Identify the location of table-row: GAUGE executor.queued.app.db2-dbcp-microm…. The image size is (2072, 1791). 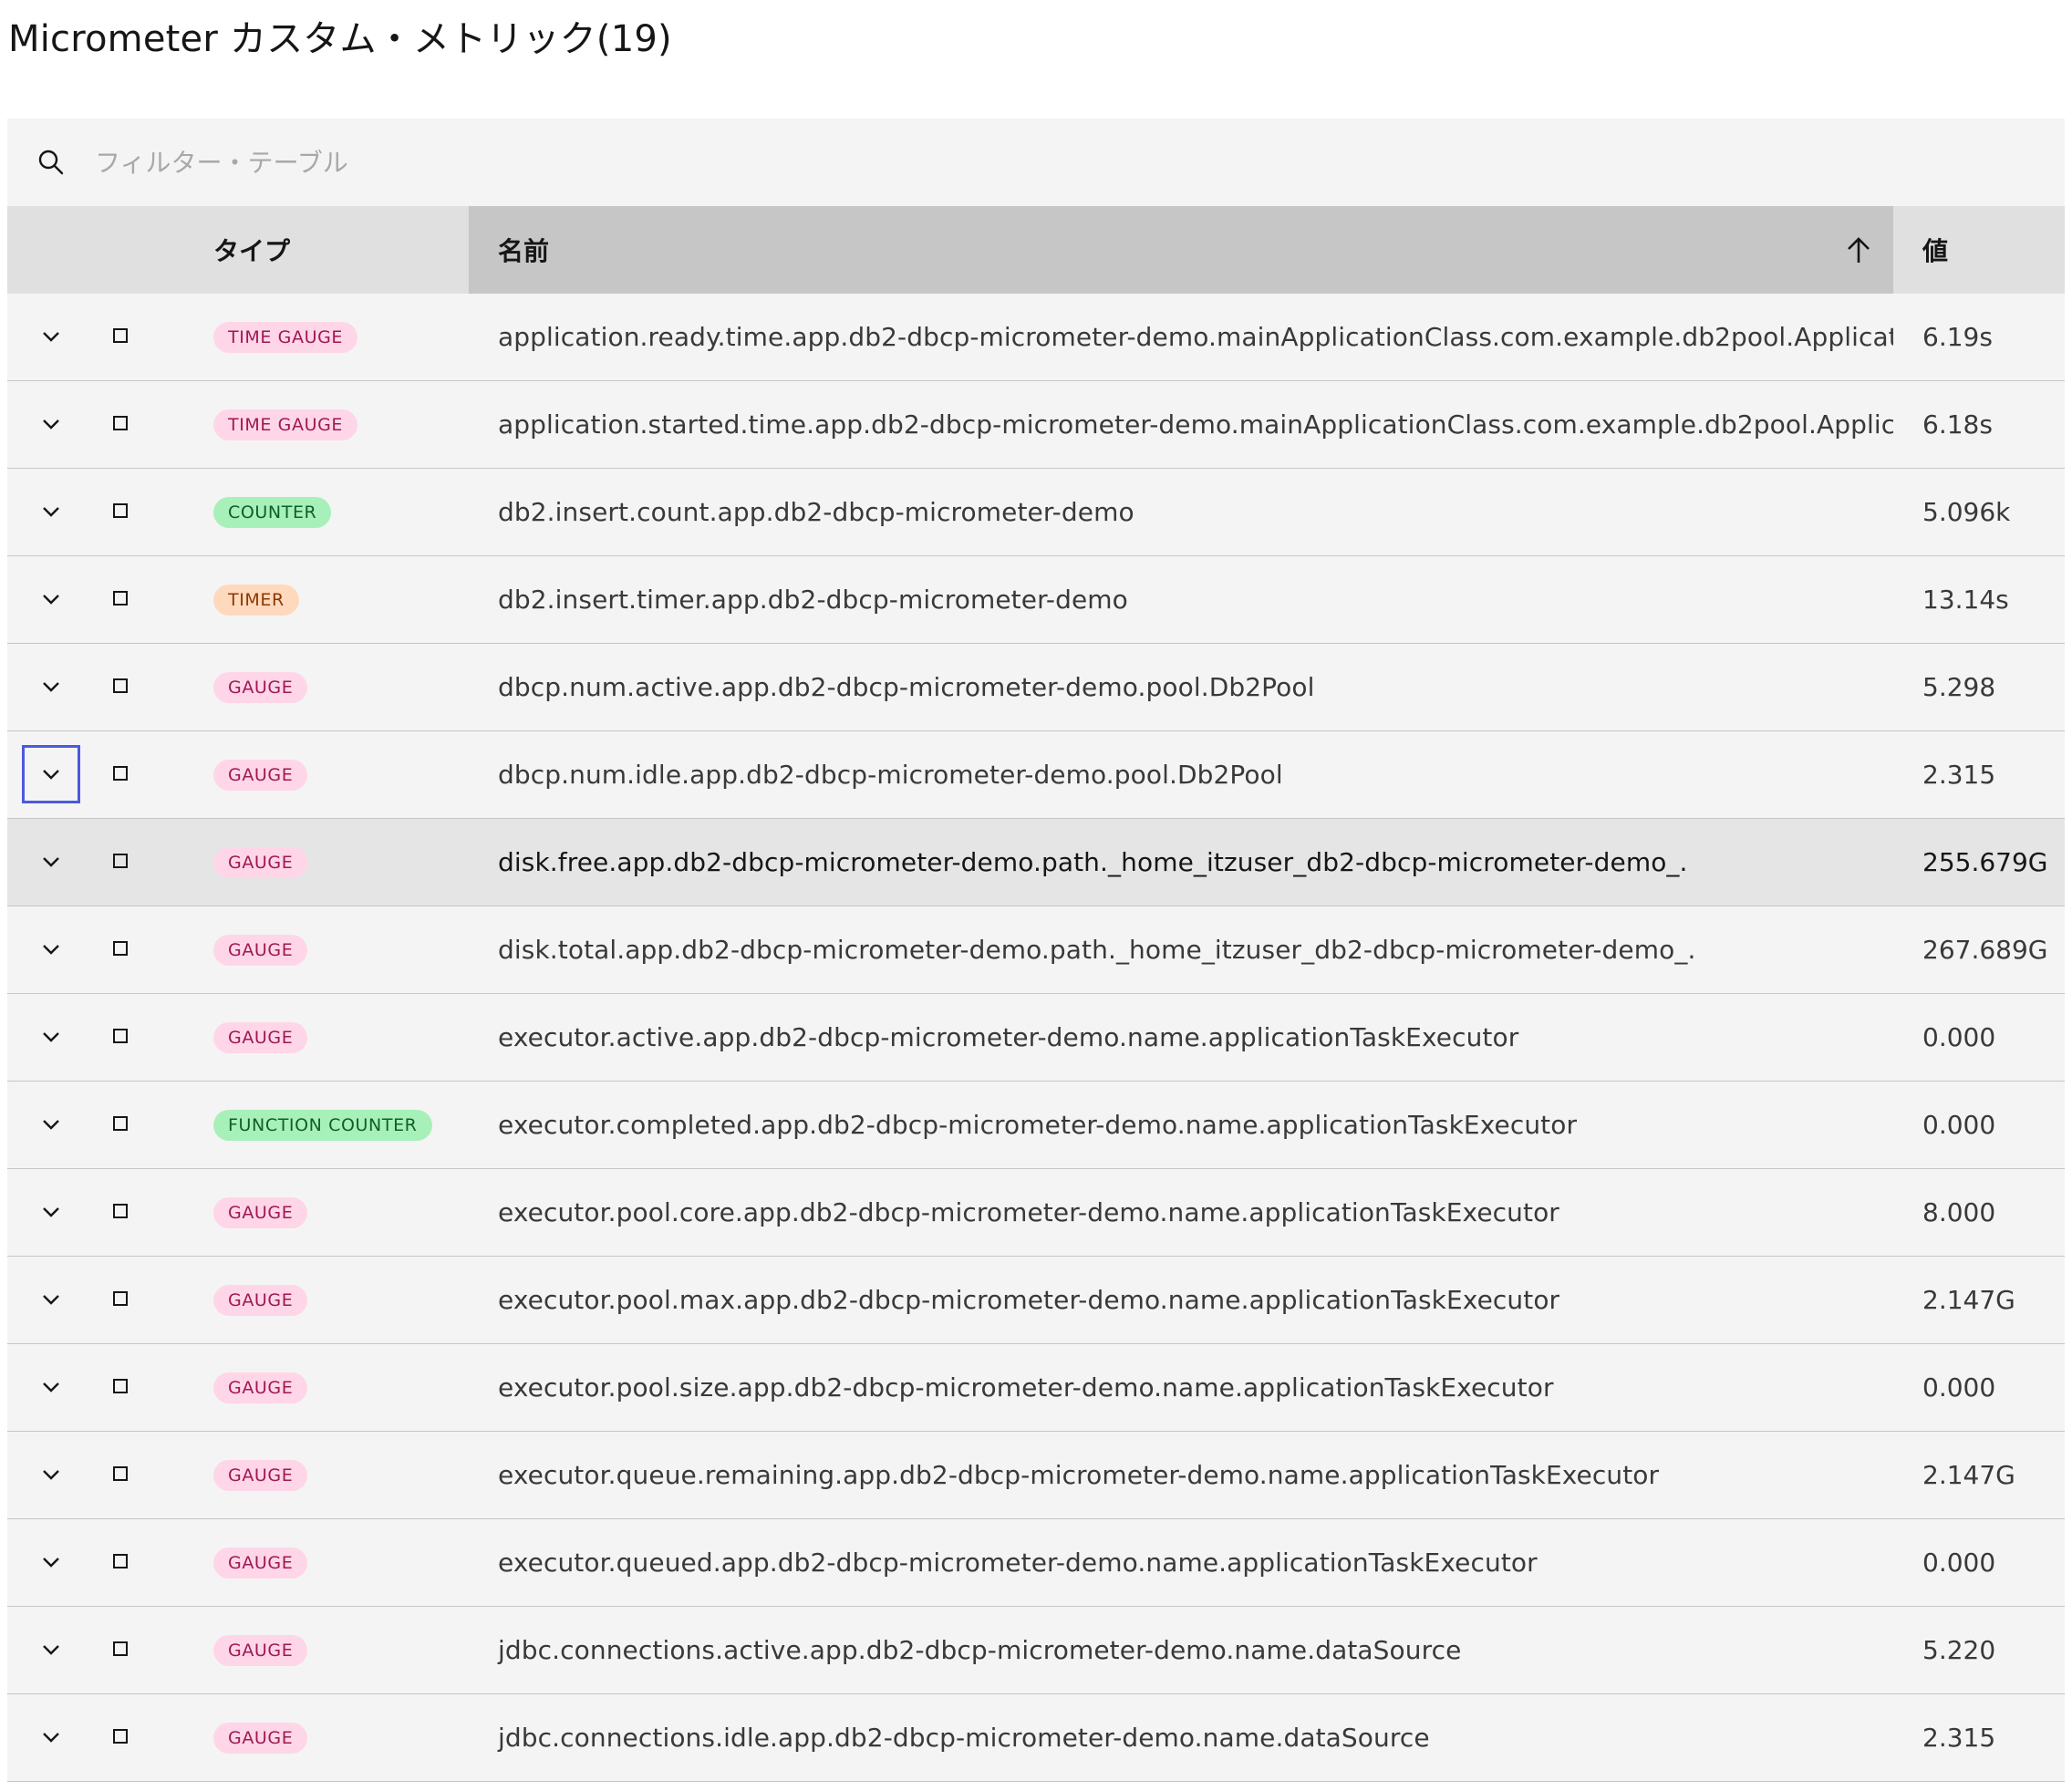
(1036, 1563).